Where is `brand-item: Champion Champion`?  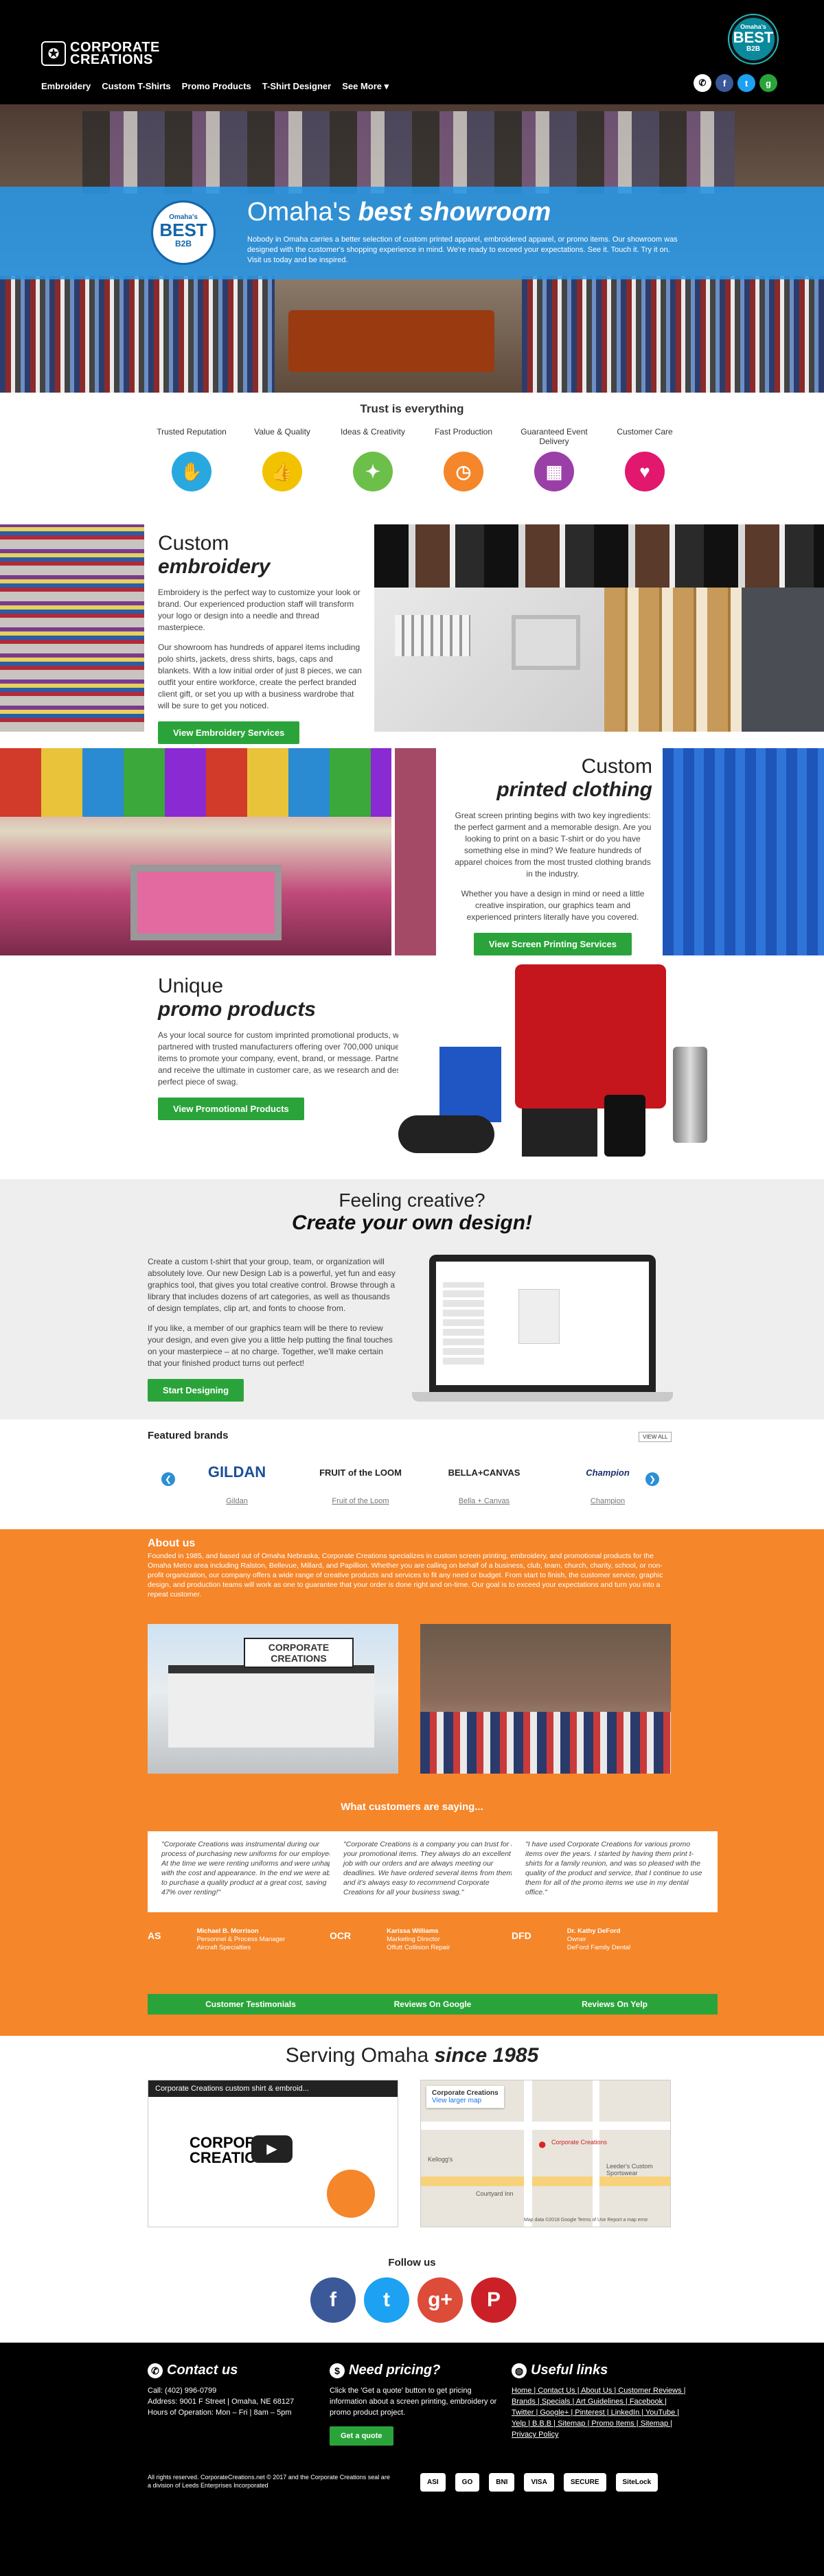
brand-item: Champion Champion is located at coordinates (608, 1479).